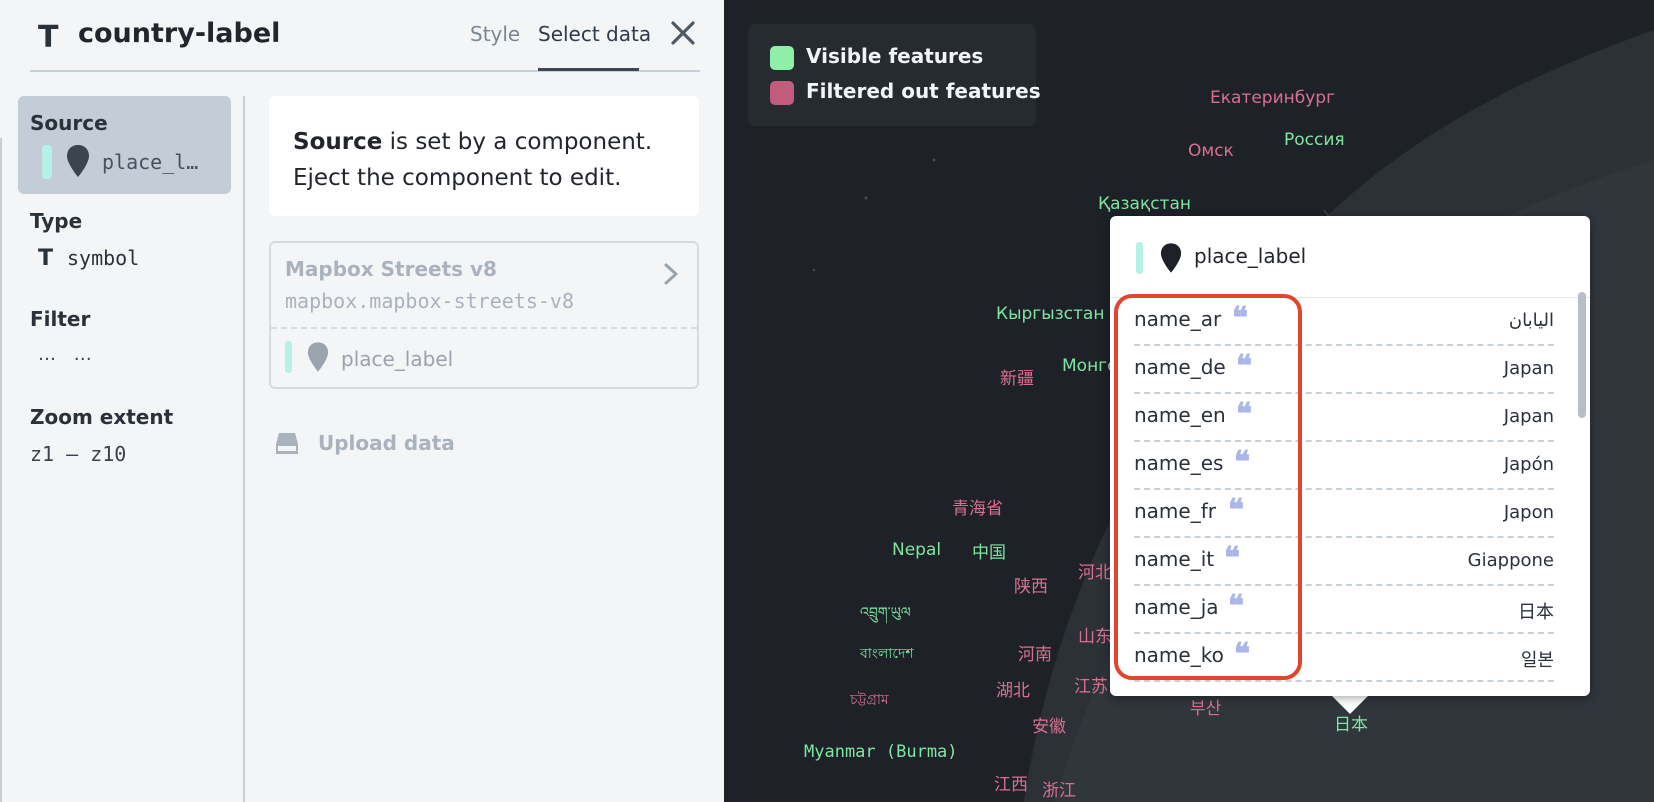 The width and height of the screenshot is (1654, 802). I want to click on map-label: Кыргызстан, so click(1050, 314).